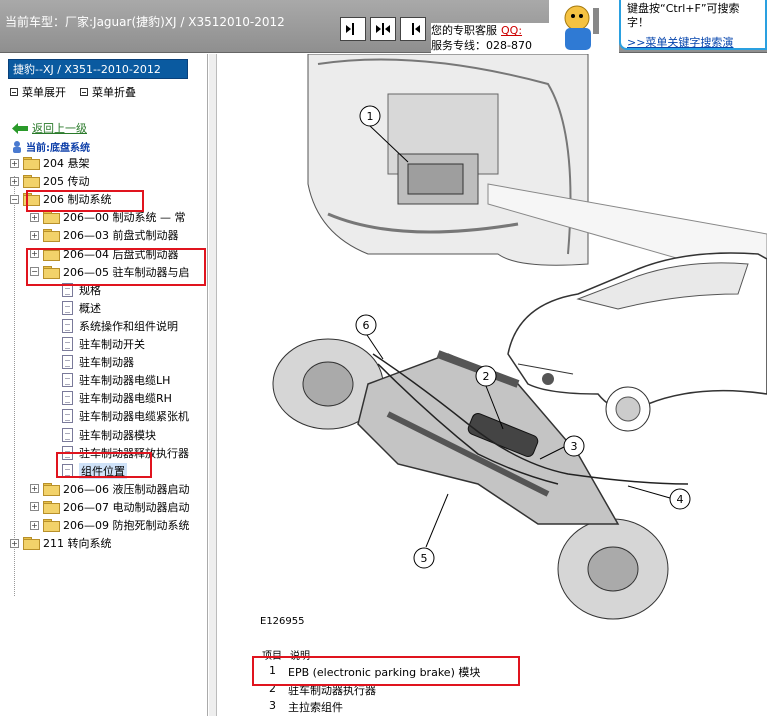 The height and width of the screenshot is (716, 767). What do you see at coordinates (58, 148) in the screenshot?
I see `current-section-label: 当前:底盘系统` at bounding box center [58, 148].